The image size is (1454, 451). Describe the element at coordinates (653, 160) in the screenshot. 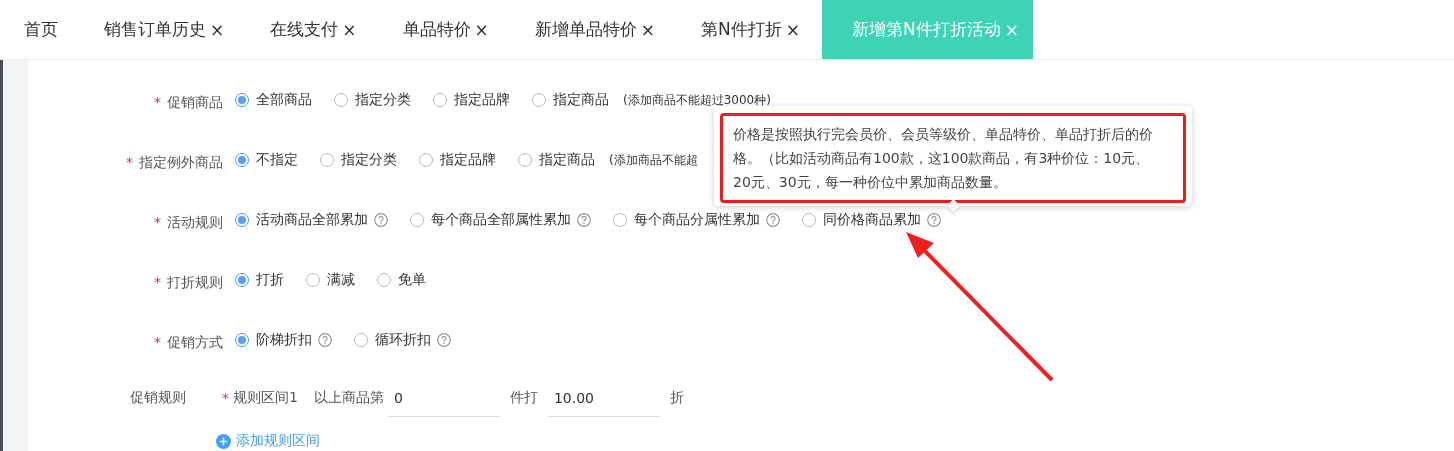

I see `note-text: (添加商品不能超` at that location.